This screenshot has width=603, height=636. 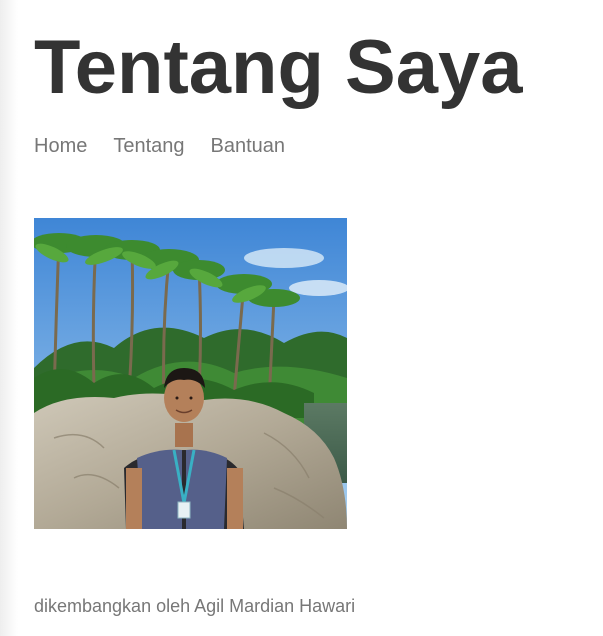 What do you see at coordinates (60, 146) in the screenshot?
I see `nav-link-home: Home` at bounding box center [60, 146].